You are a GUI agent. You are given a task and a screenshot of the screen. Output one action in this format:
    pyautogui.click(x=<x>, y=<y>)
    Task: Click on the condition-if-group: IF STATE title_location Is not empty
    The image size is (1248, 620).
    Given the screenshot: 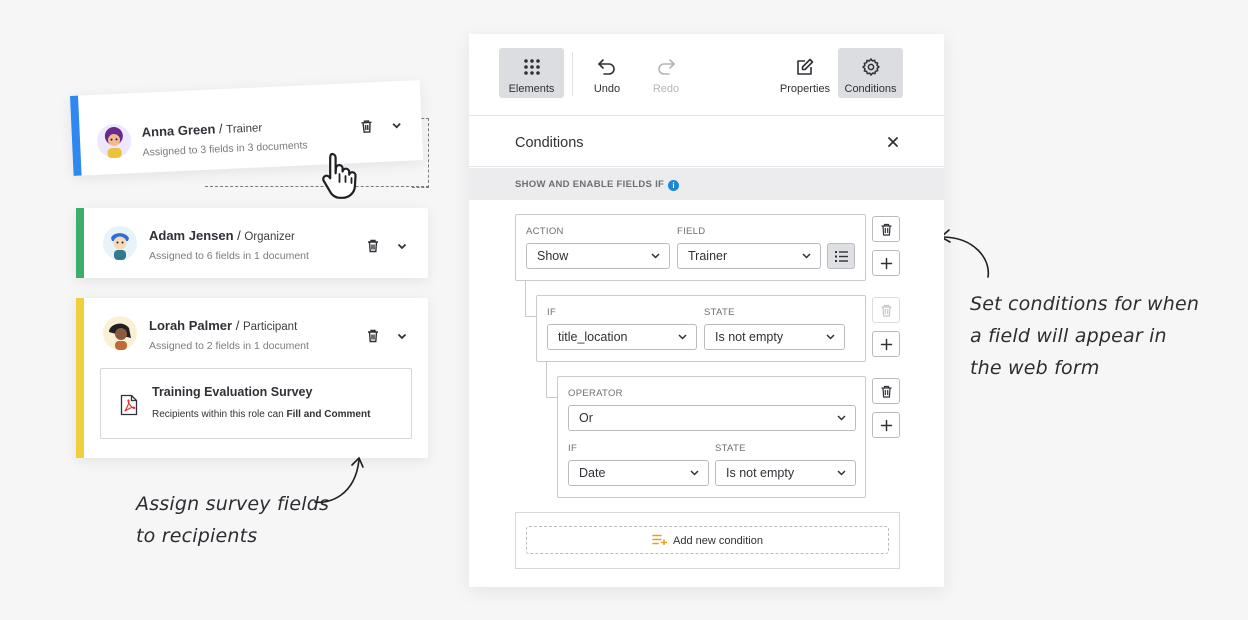 What is the action you would take?
    pyautogui.click(x=701, y=328)
    